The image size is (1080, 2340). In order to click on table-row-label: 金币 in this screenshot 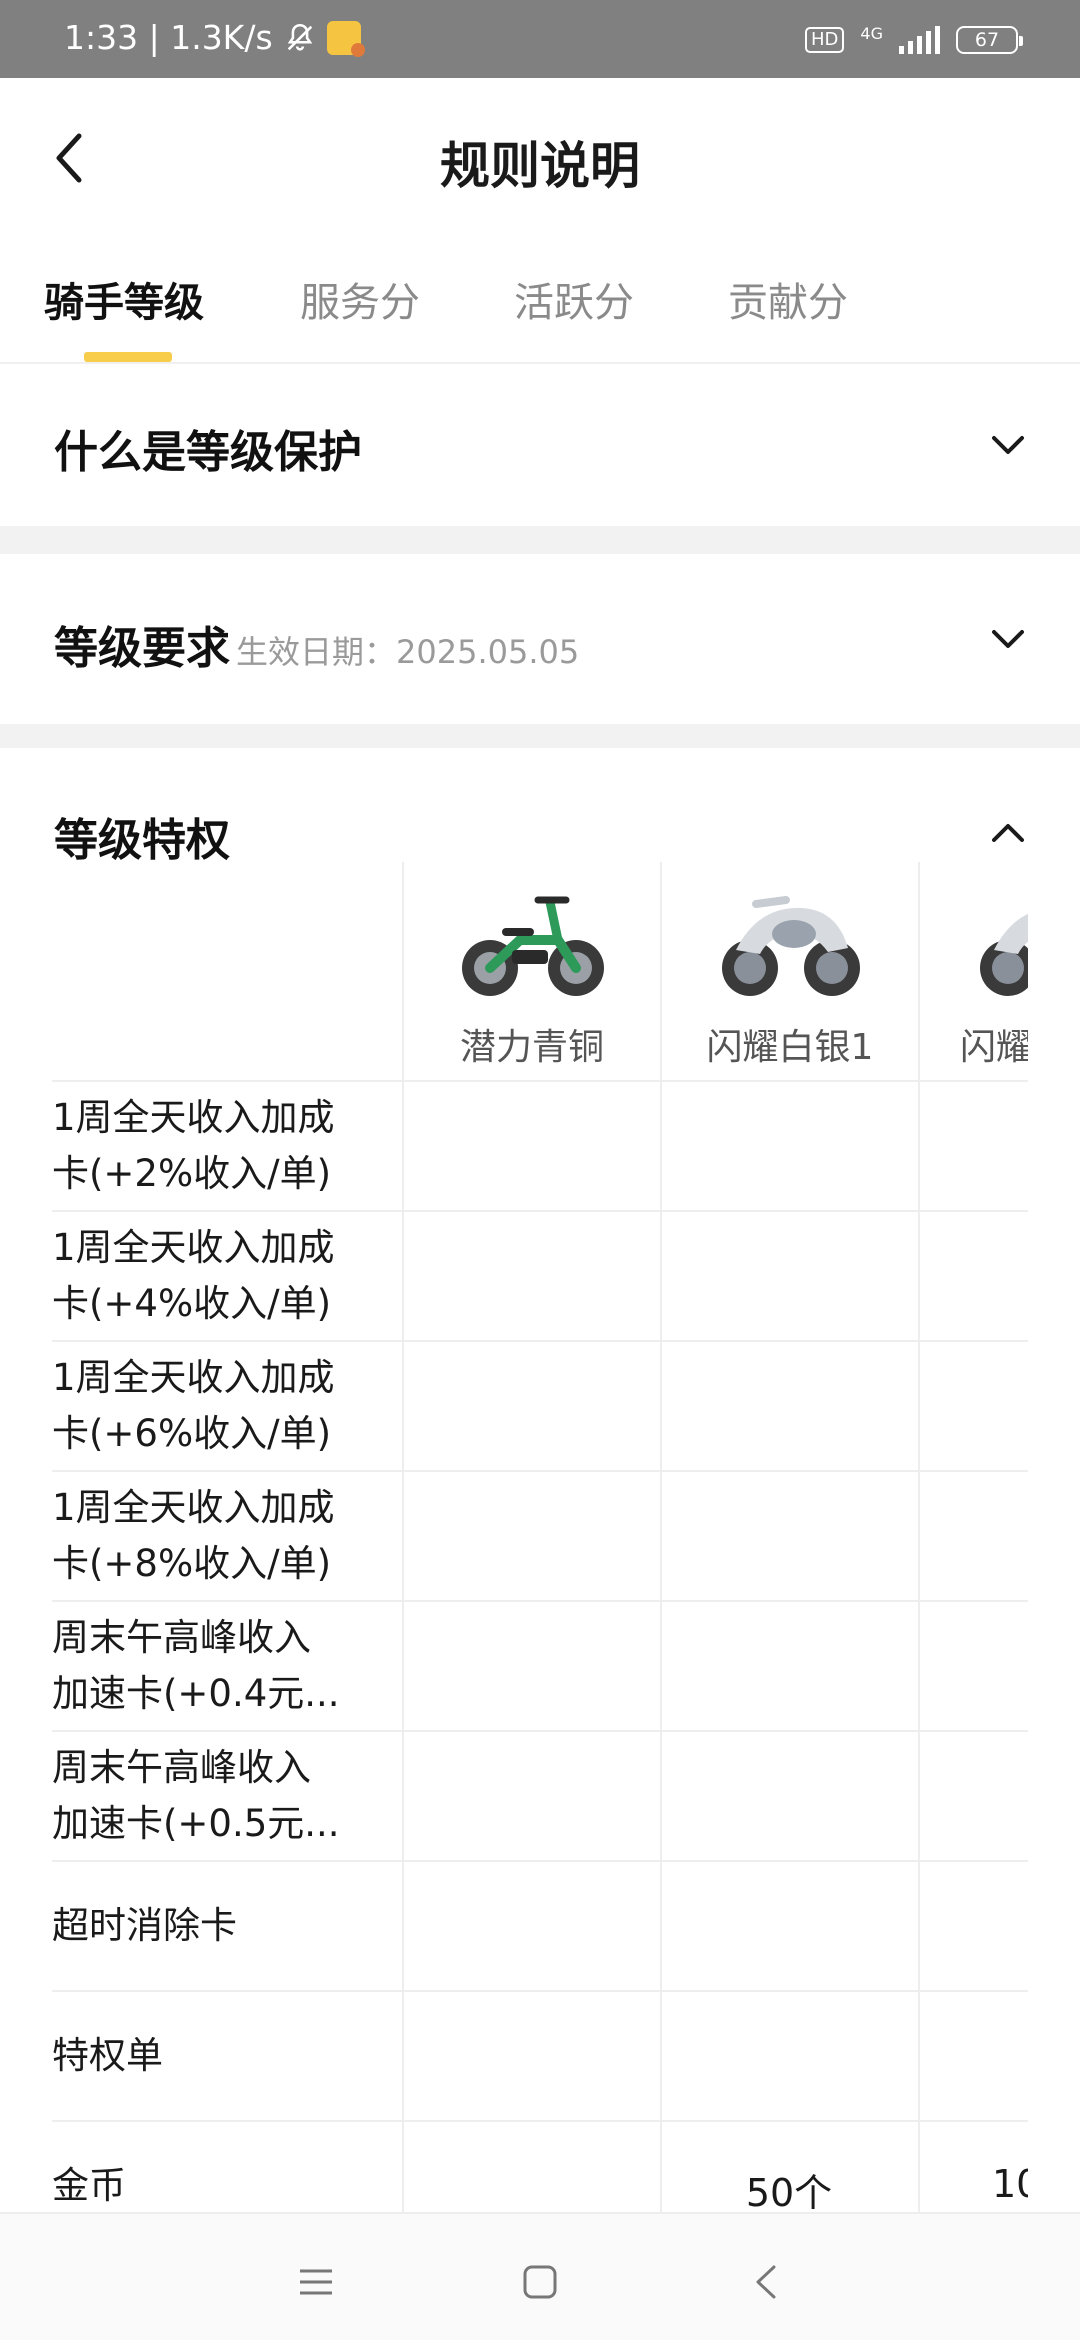, I will do `click(222, 2185)`.